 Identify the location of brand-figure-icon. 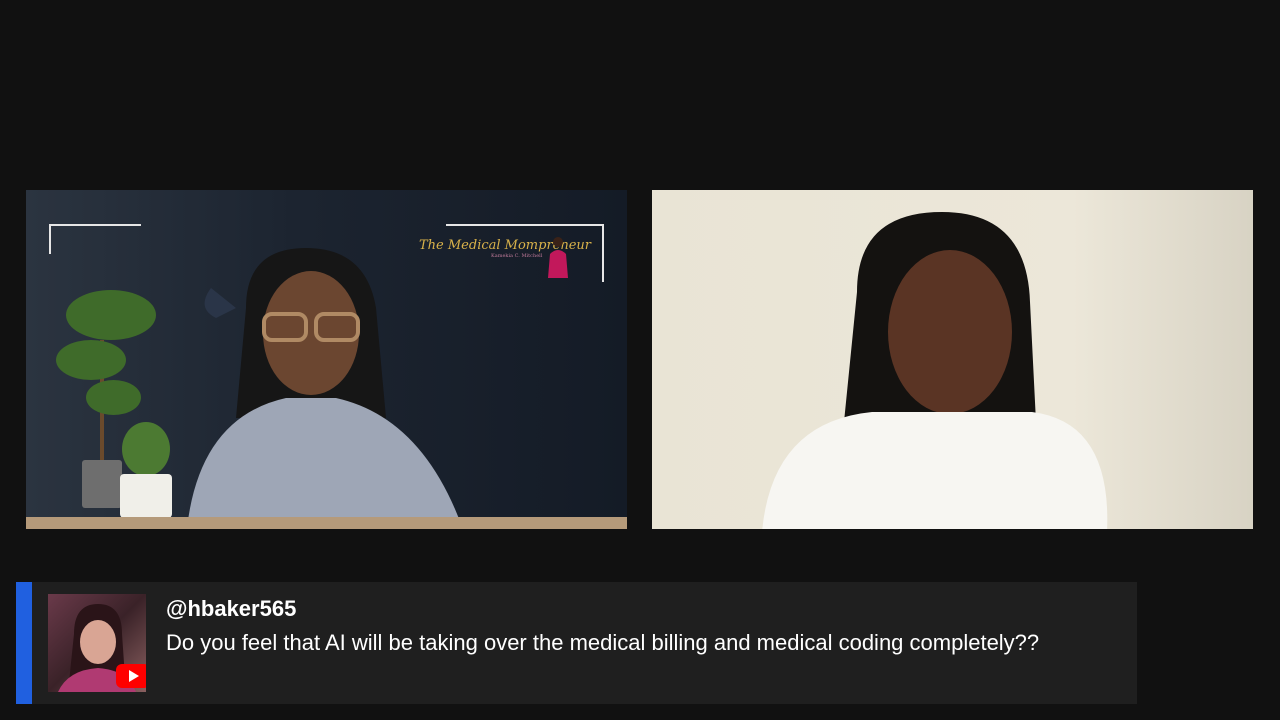
(558, 257).